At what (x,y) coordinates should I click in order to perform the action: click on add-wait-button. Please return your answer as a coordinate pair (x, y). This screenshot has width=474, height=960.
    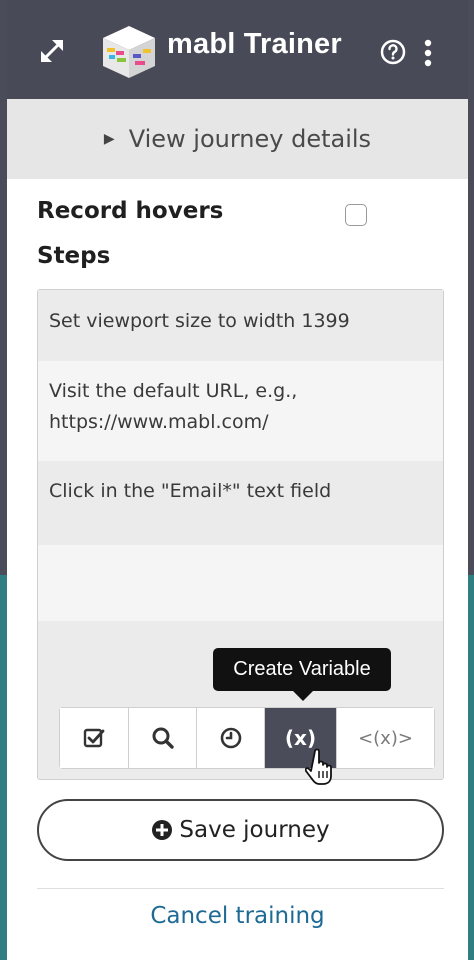
    Looking at the image, I should click on (231, 738).